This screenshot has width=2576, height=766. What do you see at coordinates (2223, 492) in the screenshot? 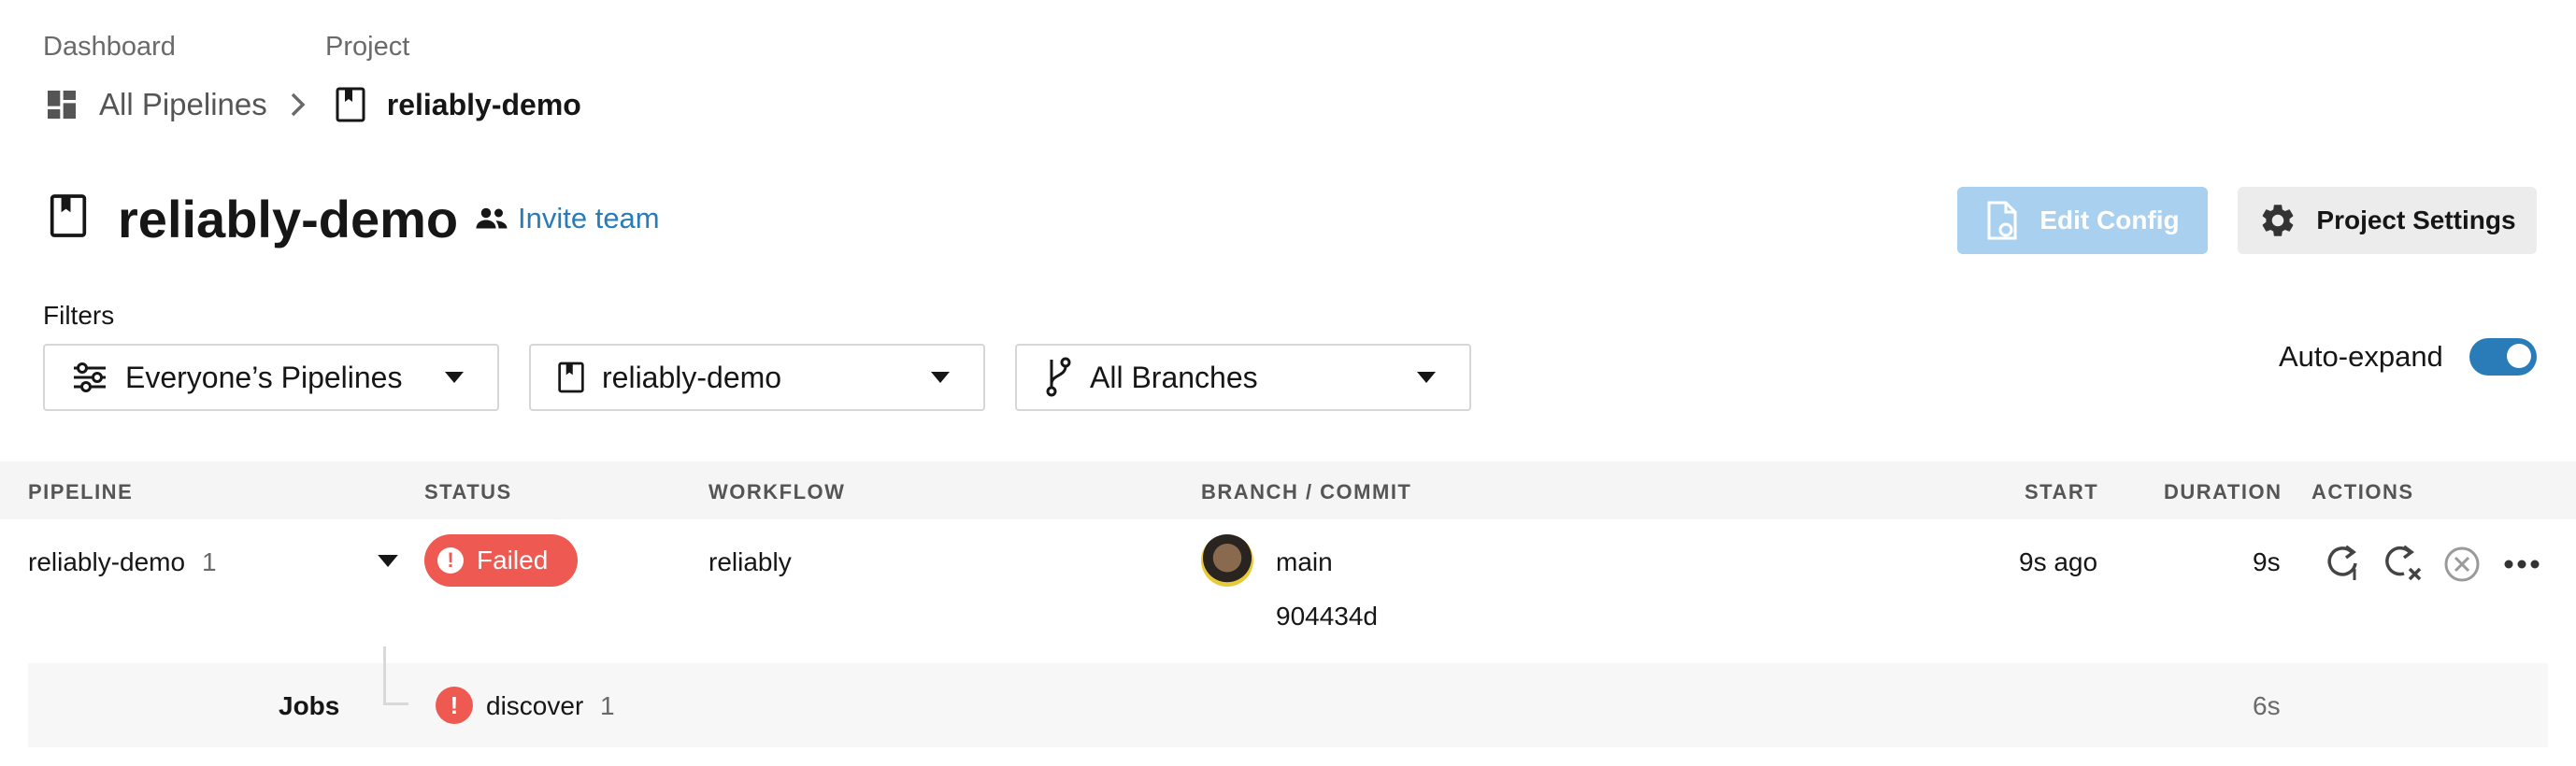
I see `col-duration: DURATION` at bounding box center [2223, 492].